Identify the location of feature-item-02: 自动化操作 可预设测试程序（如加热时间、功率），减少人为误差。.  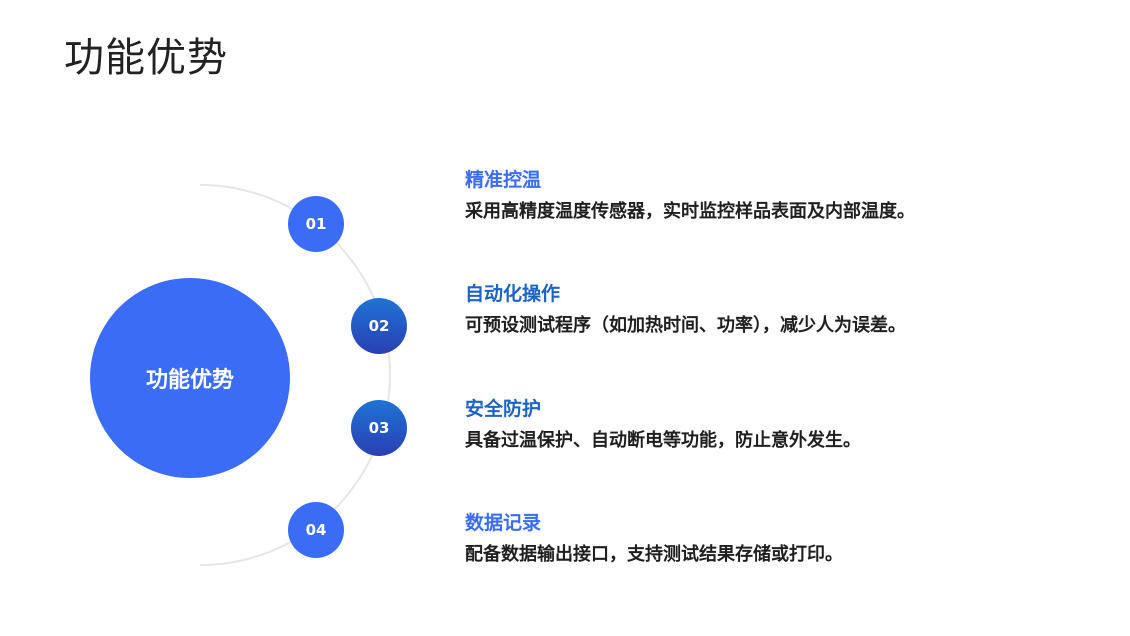
(685, 310).